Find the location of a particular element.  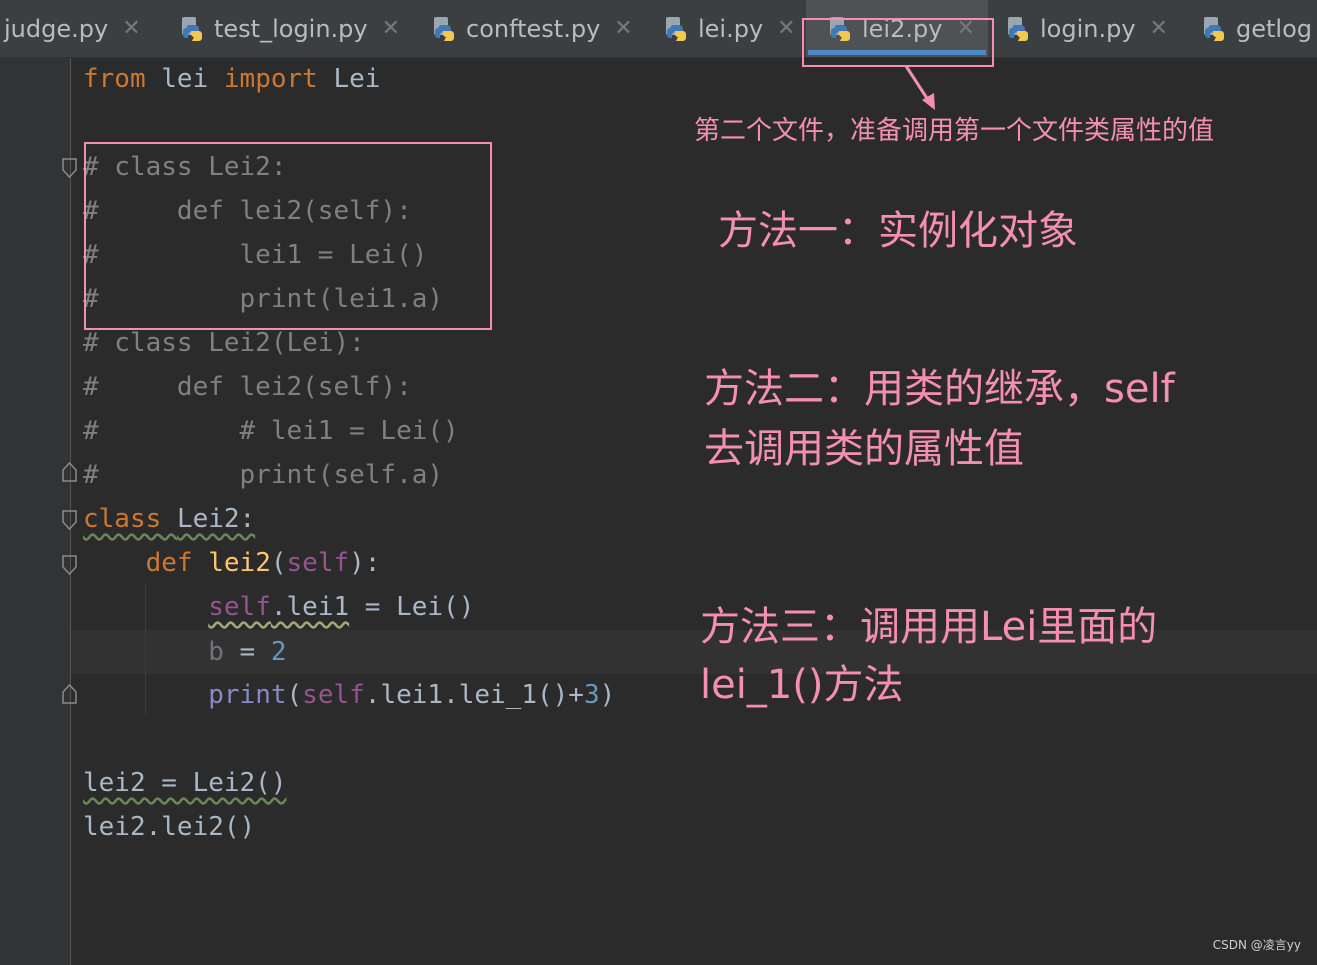

code-line-8: # def lei2(self): is located at coordinates (247, 387).